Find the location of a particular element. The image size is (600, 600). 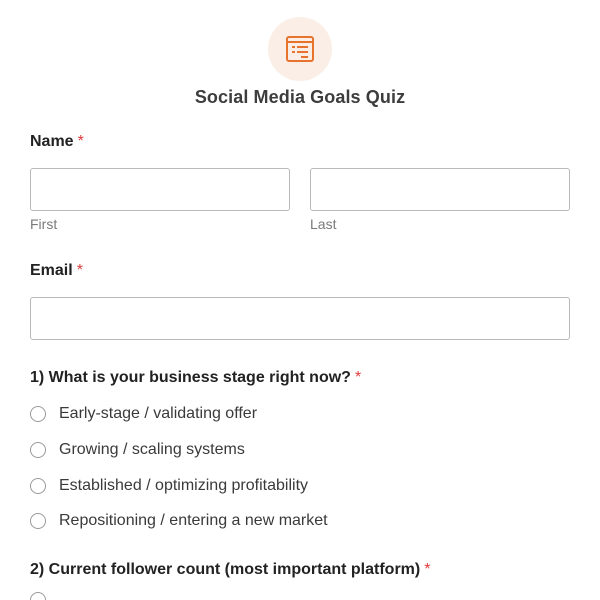

form-title: Social Media Goals Quiz is located at coordinates (300, 97).